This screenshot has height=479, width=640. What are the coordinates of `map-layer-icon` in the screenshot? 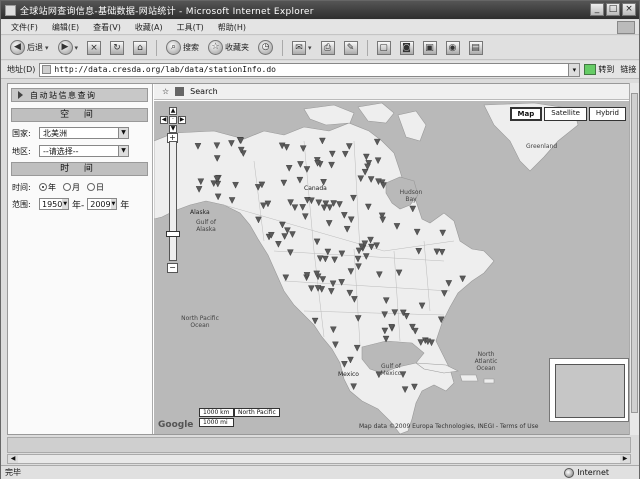 It's located at (180, 91).